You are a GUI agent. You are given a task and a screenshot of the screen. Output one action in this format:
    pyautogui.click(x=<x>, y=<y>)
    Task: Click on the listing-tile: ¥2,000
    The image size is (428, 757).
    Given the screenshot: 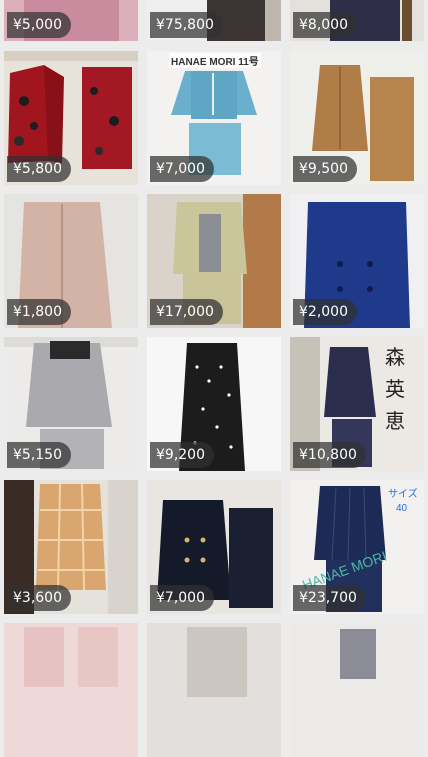 What is the action you would take?
    pyautogui.click(x=357, y=261)
    